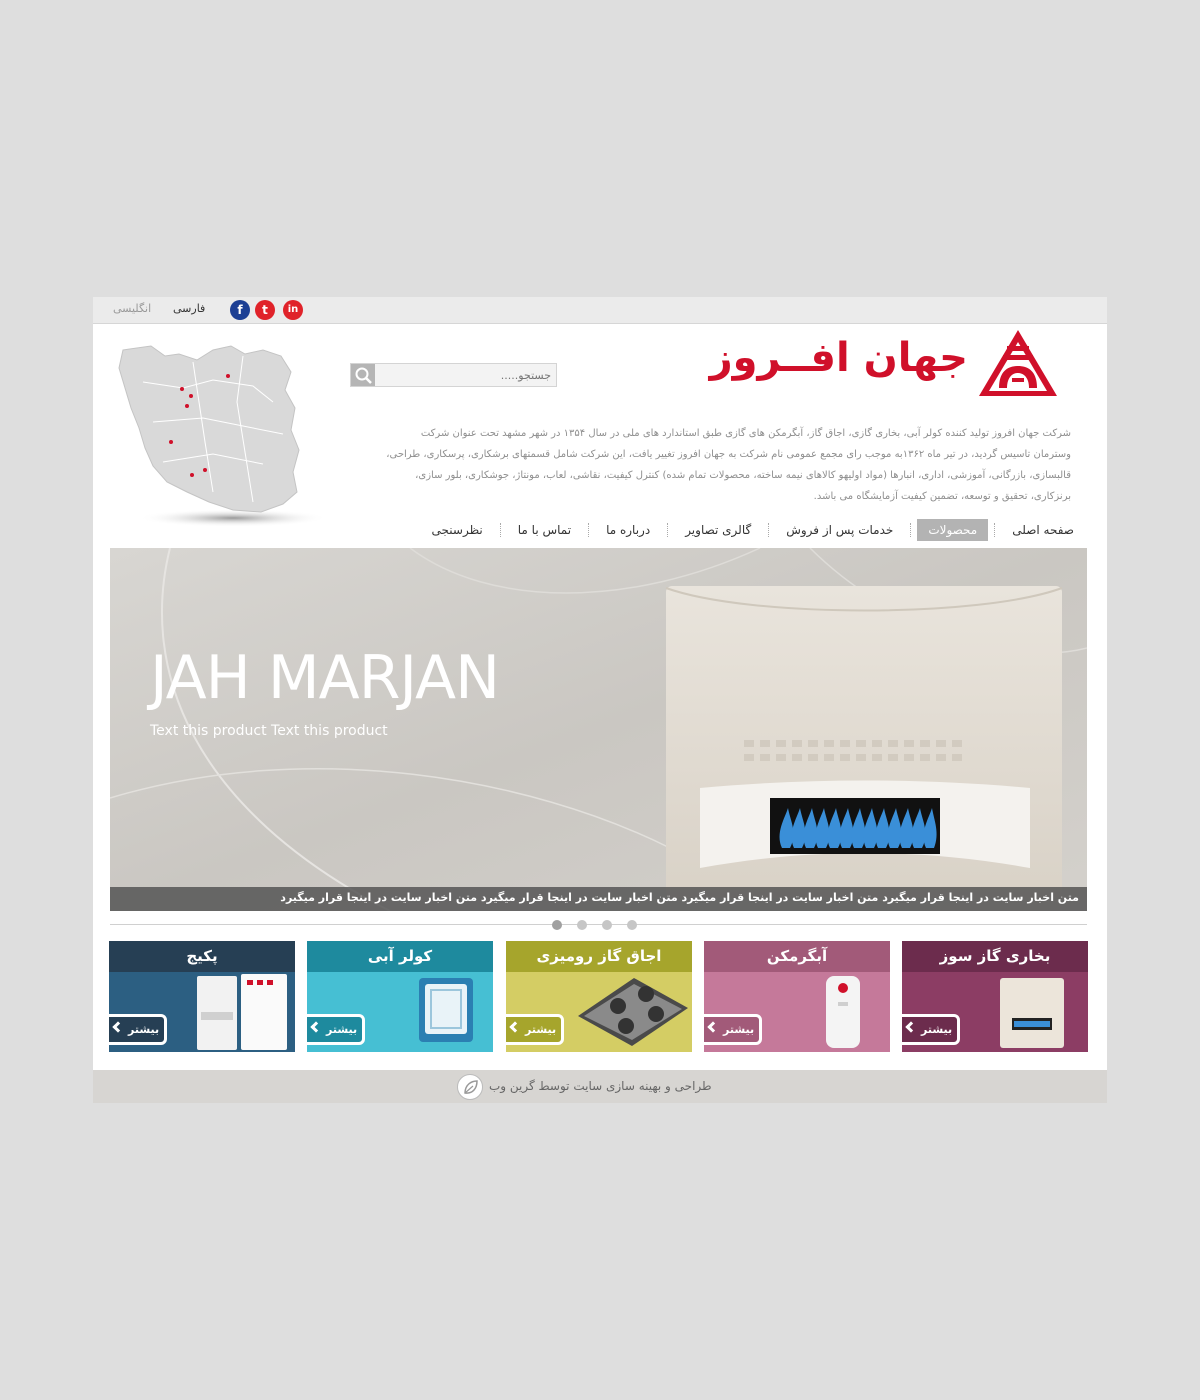 The image size is (1200, 1400). I want to click on leaf-icon, so click(471, 1087).